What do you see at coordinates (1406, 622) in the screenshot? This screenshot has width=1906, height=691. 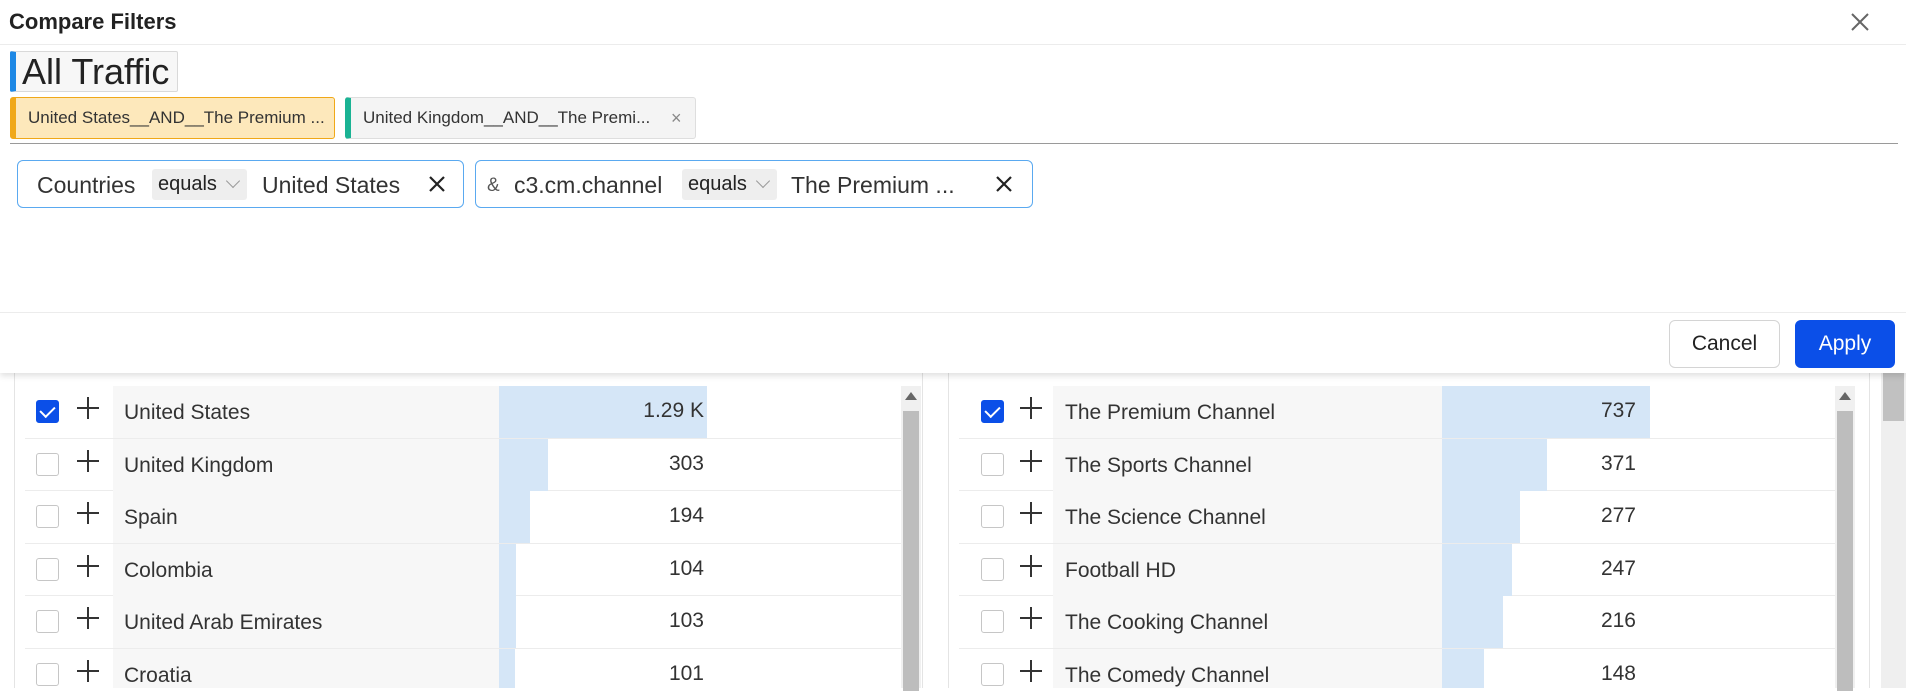 I see `list-item: The Cooking Channel 216` at bounding box center [1406, 622].